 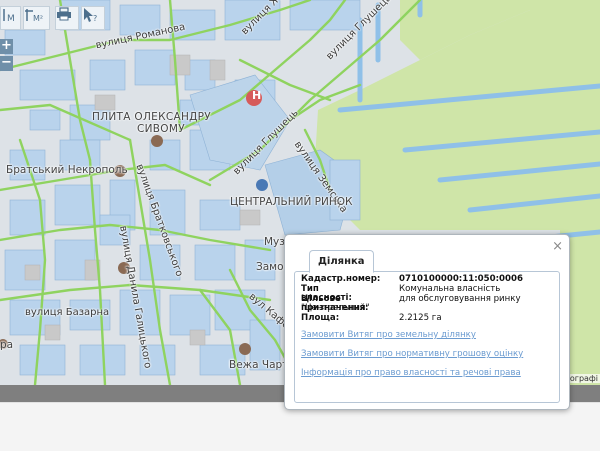 I want to click on poi-label: ЦЕНТРАЛЬНИЙ РИНОК, so click(x=291, y=202).